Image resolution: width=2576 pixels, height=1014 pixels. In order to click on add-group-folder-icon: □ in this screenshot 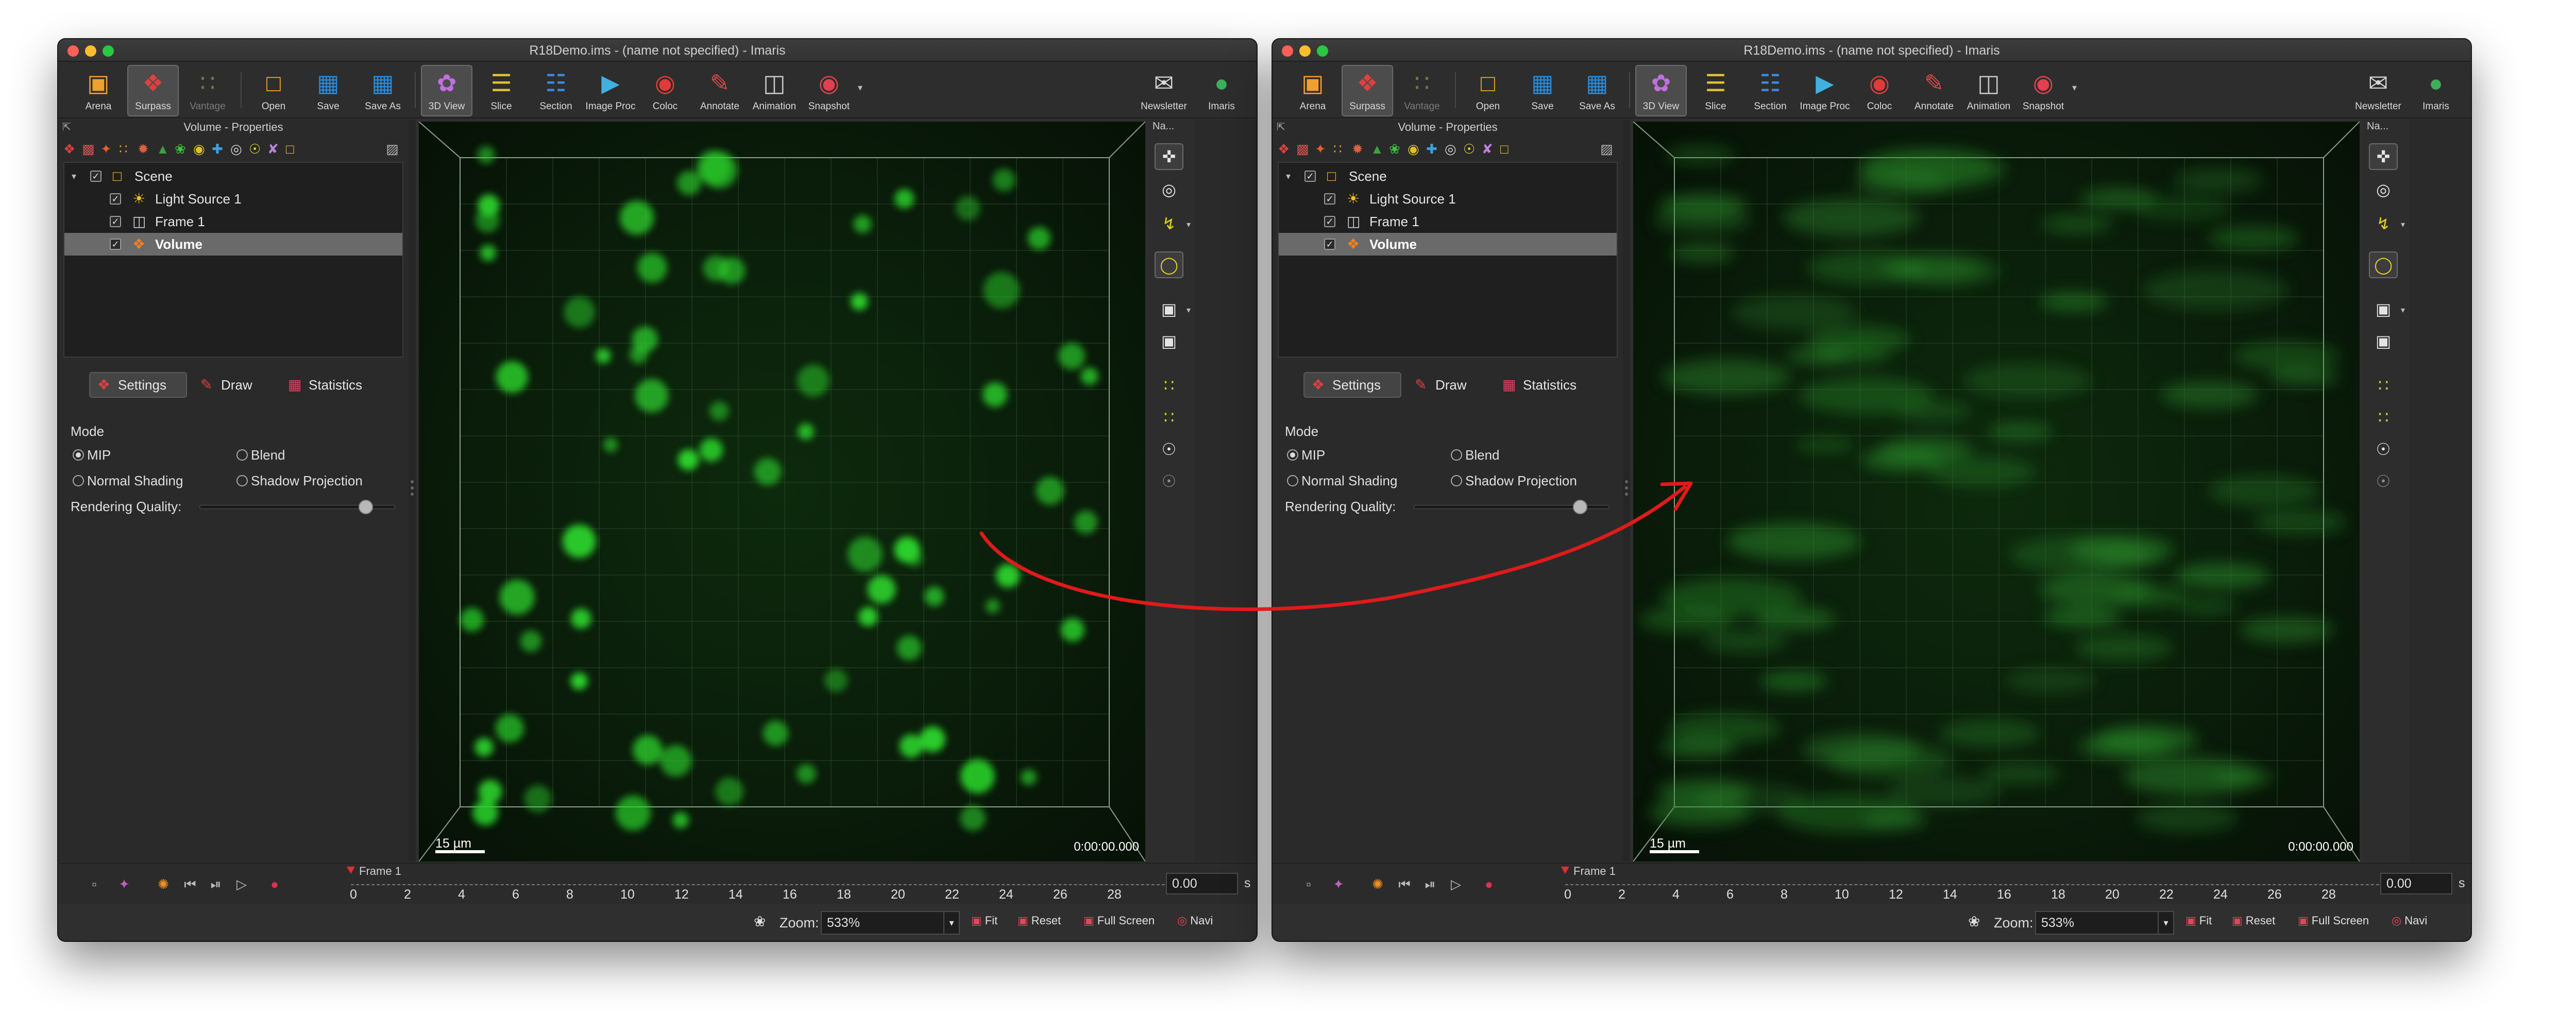, I will do `click(1504, 149)`.